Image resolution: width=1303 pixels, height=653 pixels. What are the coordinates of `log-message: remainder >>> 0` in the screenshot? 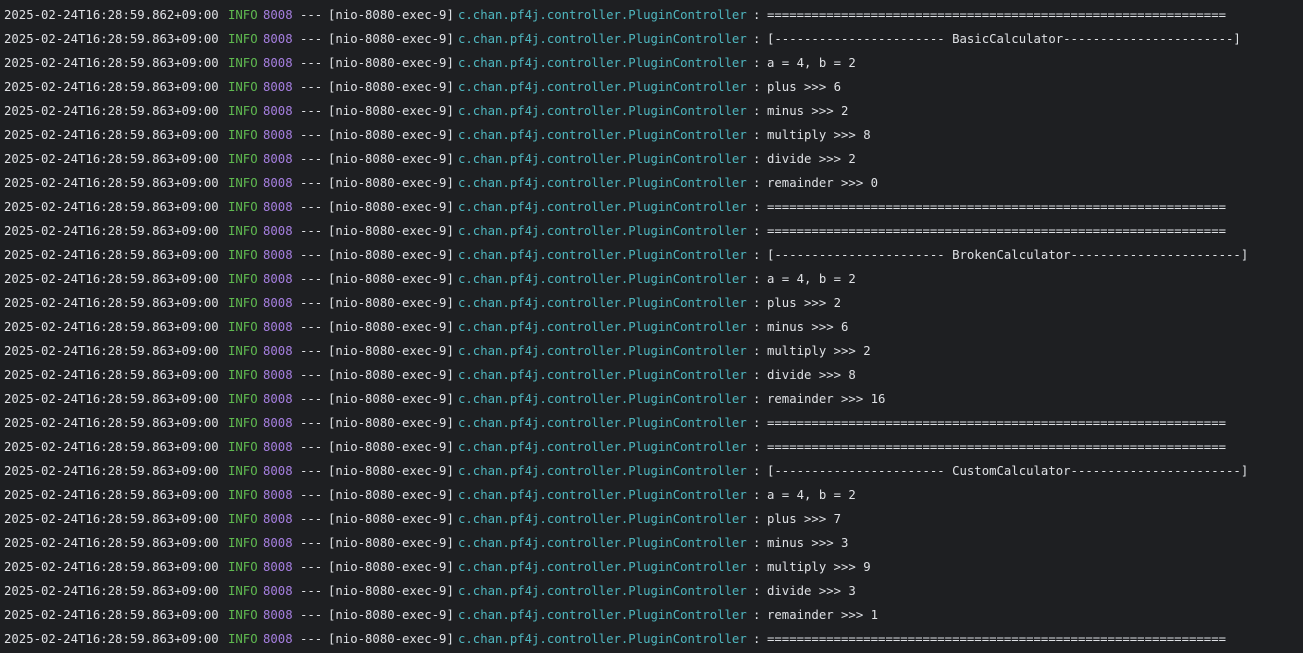 It's located at (823, 183).